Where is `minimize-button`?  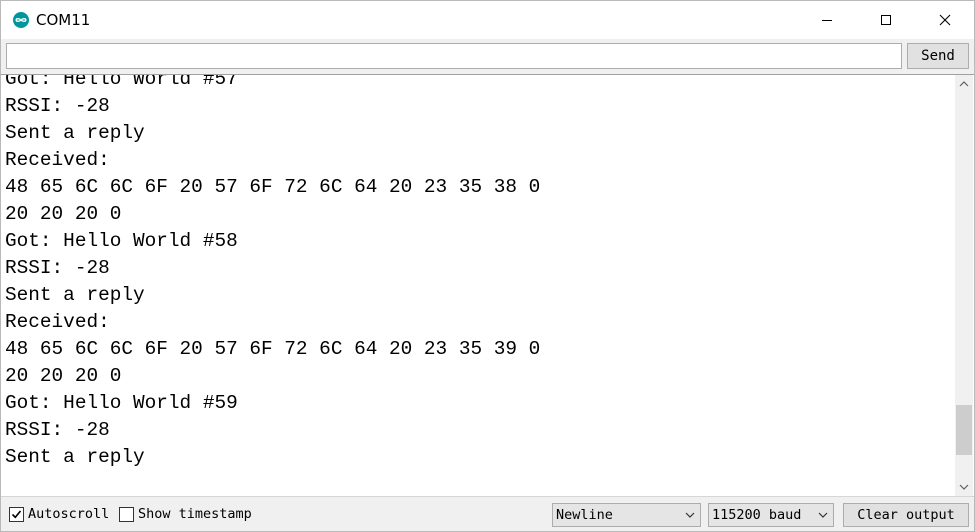
minimize-button is located at coordinates (827, 20).